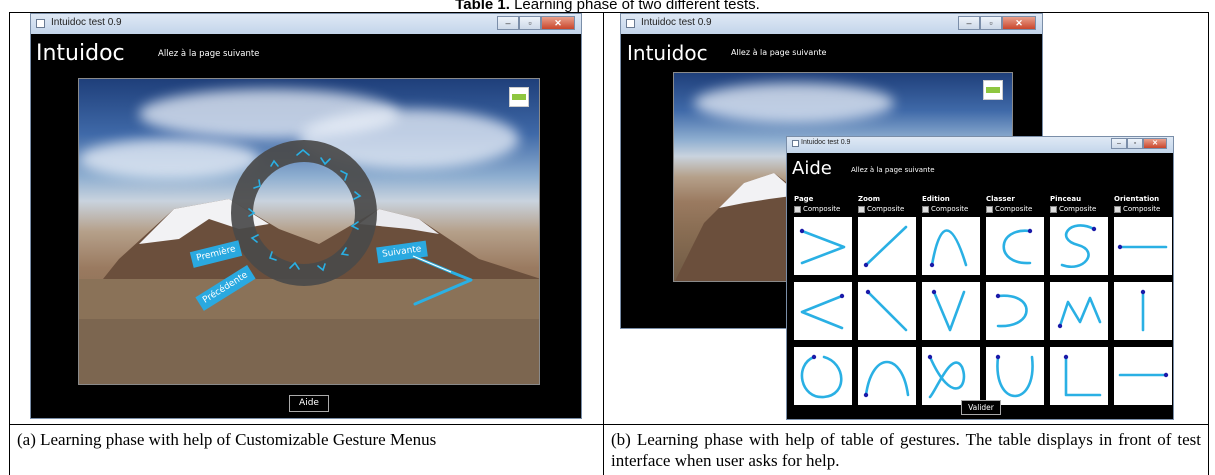 The height and width of the screenshot is (475, 1215). I want to click on composite-checkbox-pinceau: Composite, so click(1073, 209).